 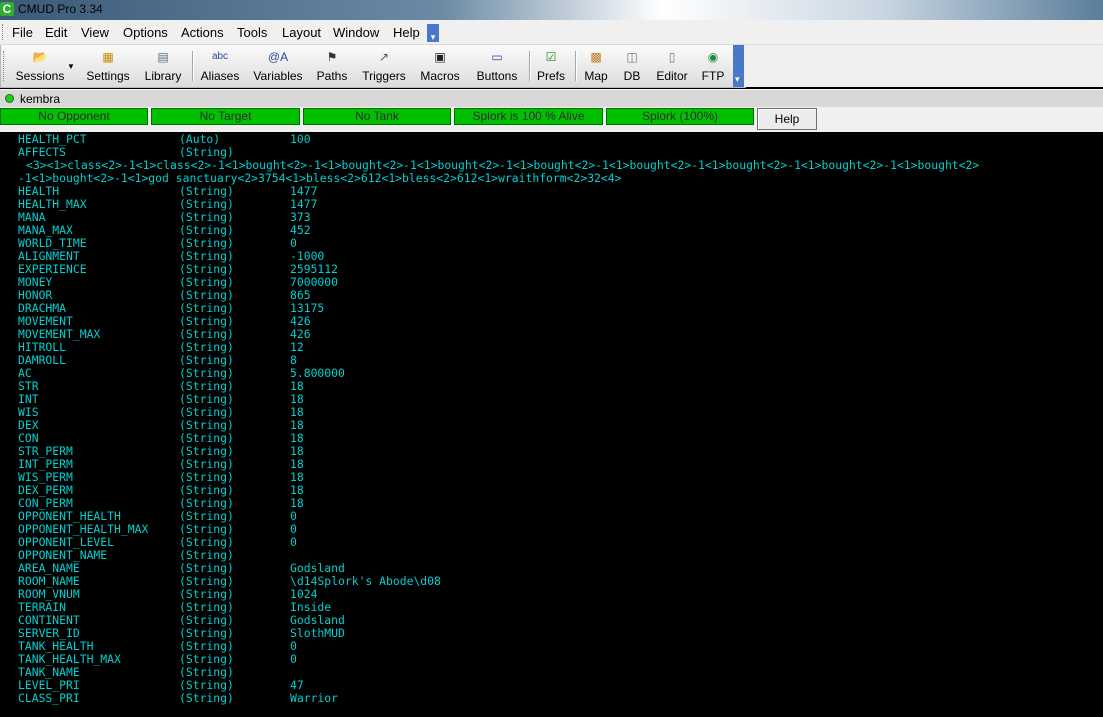 What do you see at coordinates (787, 119) in the screenshot?
I see `help-button: Help` at bounding box center [787, 119].